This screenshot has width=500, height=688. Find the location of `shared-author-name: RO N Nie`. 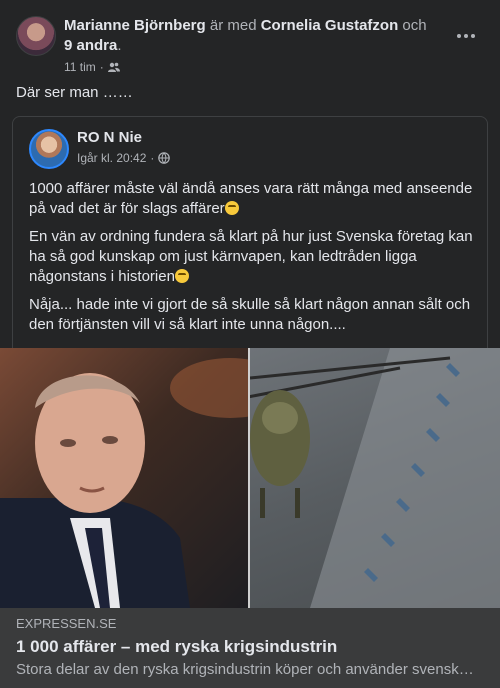

shared-author-name: RO N Nie is located at coordinates (109, 137).